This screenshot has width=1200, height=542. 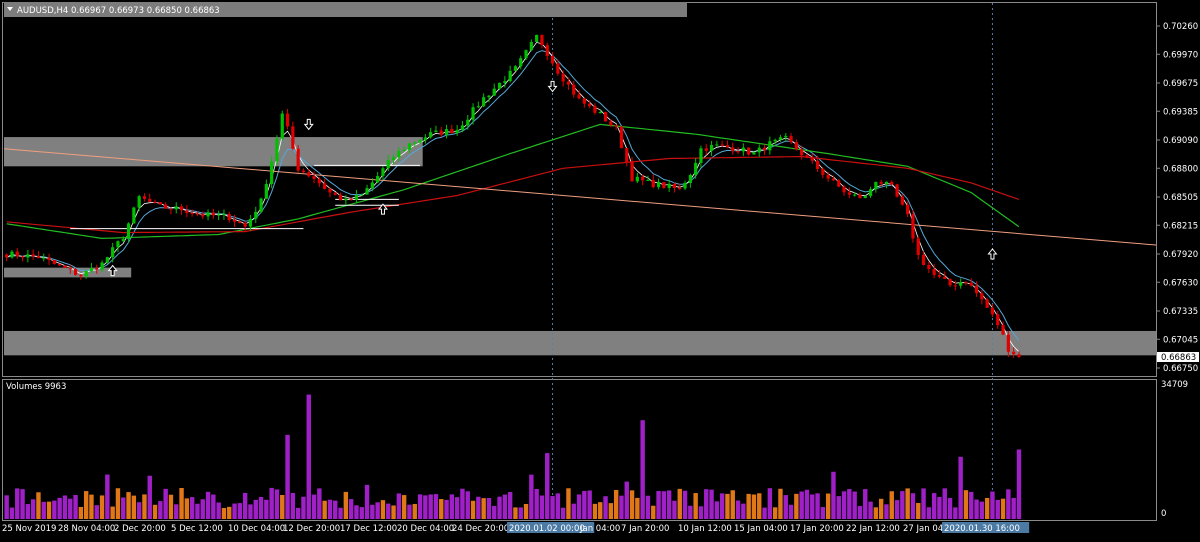 I want to click on zone-rect, so click(x=213, y=152).